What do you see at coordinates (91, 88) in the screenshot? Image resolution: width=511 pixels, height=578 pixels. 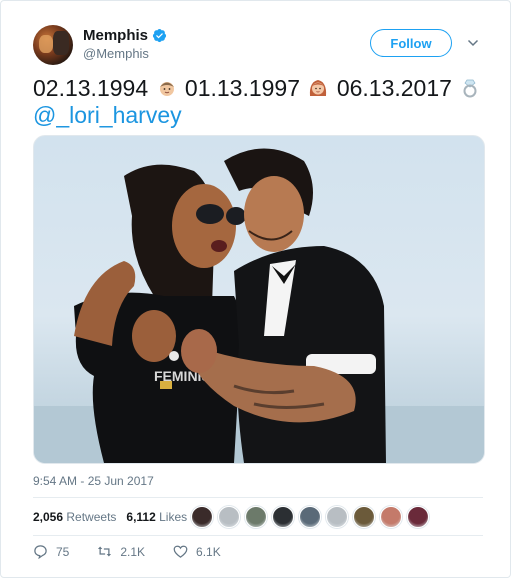 I see `date-birth-1: 02.13.1994` at bounding box center [91, 88].